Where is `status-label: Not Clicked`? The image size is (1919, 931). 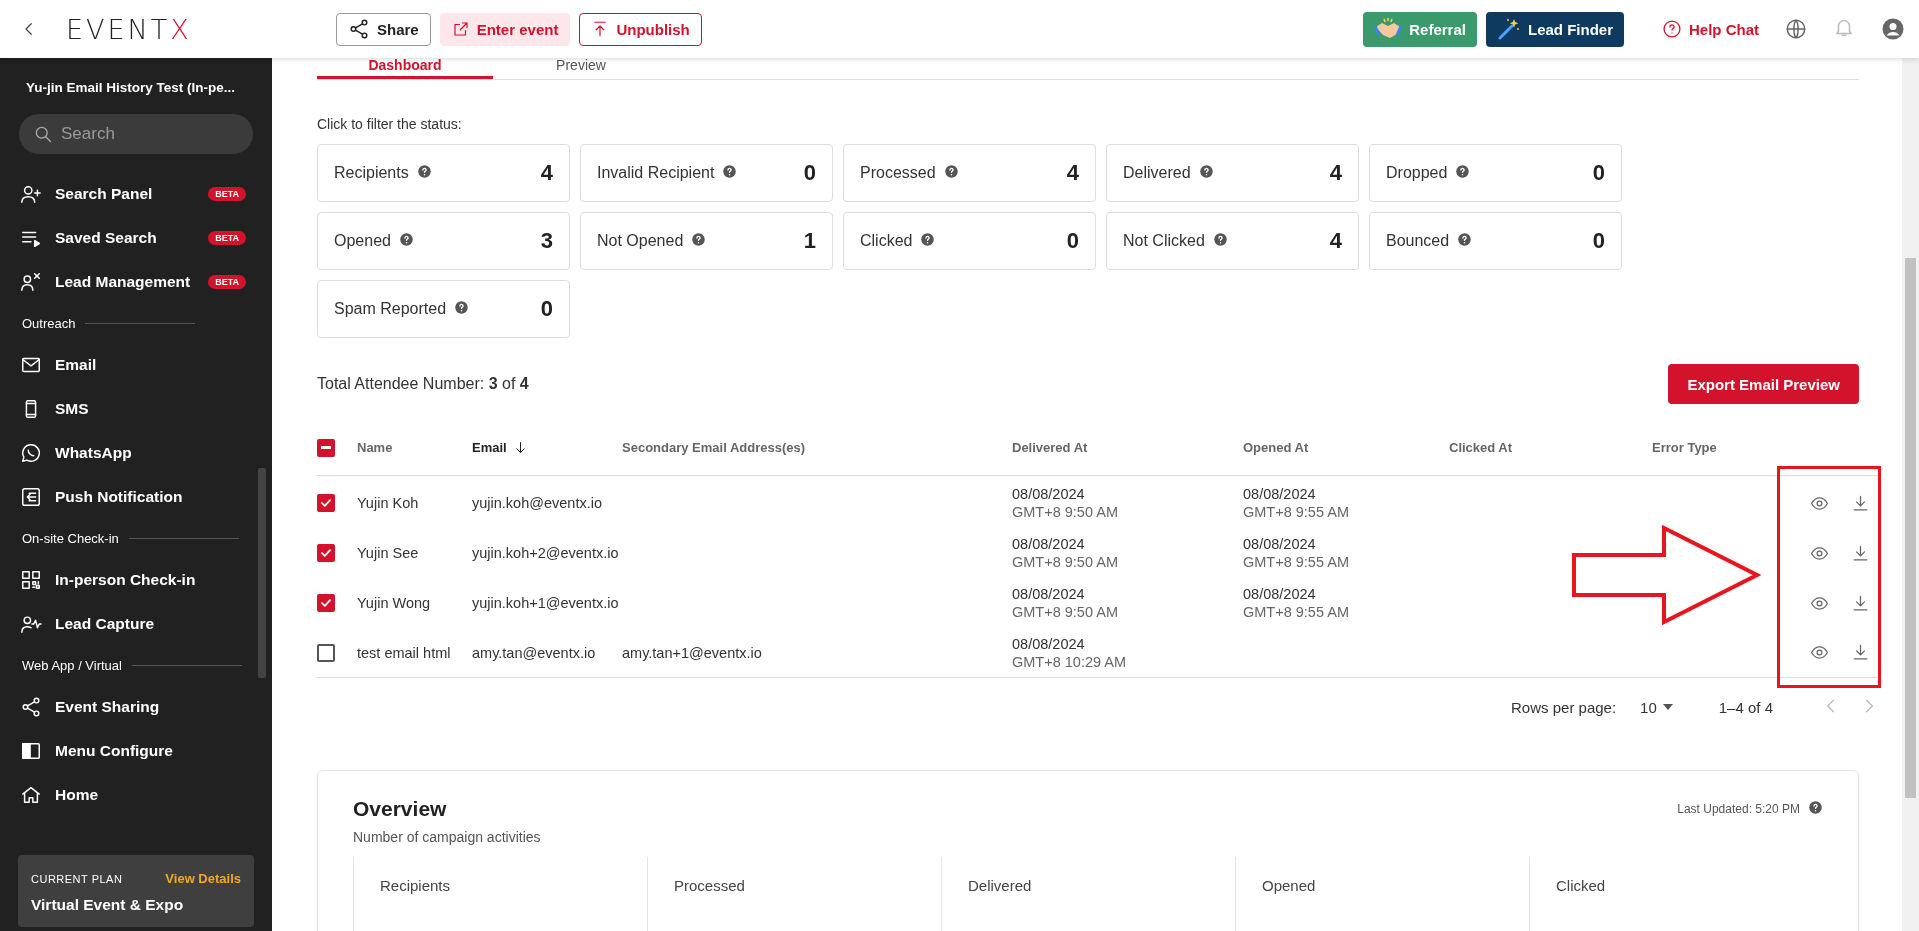
status-label: Not Clicked is located at coordinates (1164, 241).